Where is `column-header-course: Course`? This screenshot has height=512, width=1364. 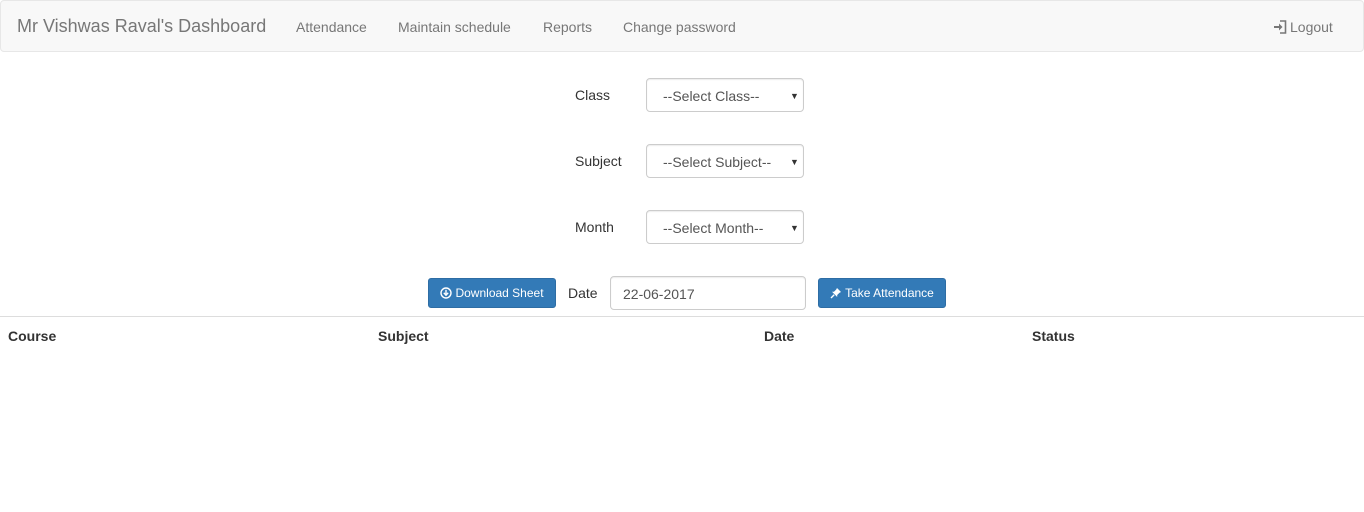
column-header-course: Course is located at coordinates (32, 336).